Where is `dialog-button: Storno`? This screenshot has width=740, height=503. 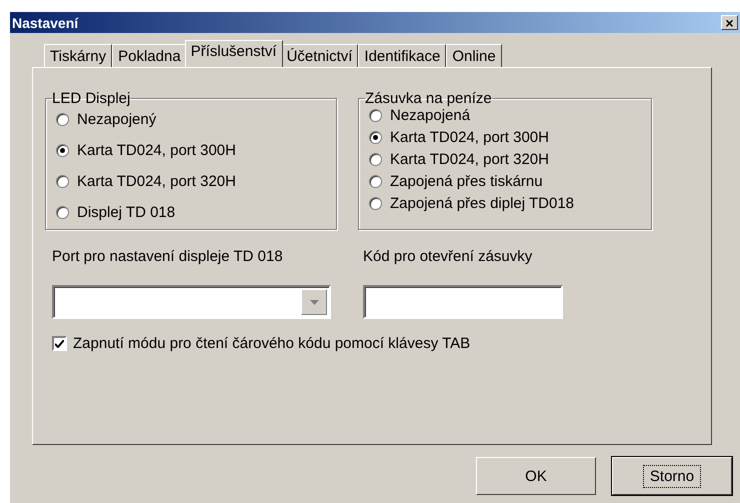 dialog-button: Storno is located at coordinates (672, 476).